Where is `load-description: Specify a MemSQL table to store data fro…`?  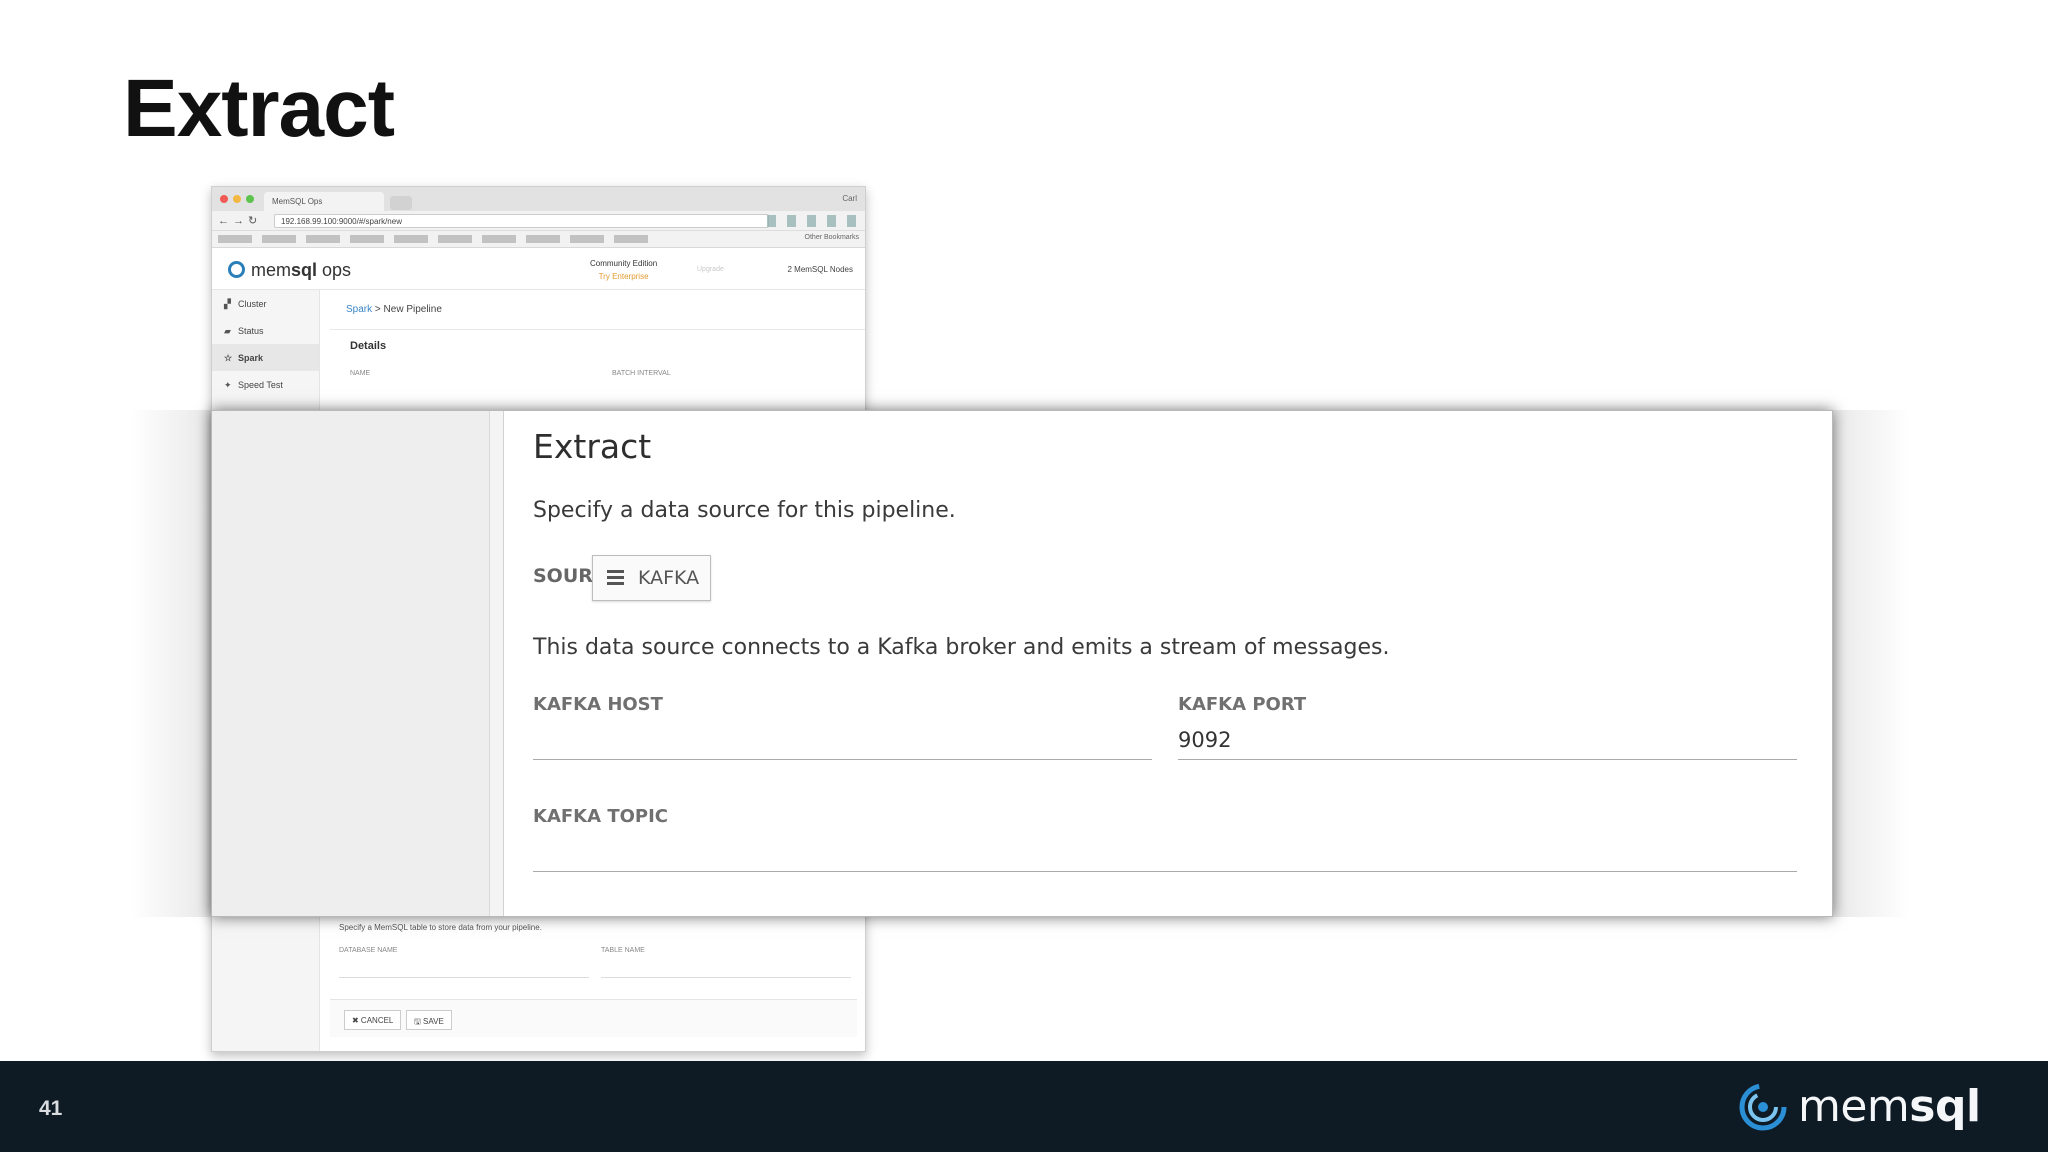
load-description: Specify a MemSQL table to store data fro… is located at coordinates (440, 927).